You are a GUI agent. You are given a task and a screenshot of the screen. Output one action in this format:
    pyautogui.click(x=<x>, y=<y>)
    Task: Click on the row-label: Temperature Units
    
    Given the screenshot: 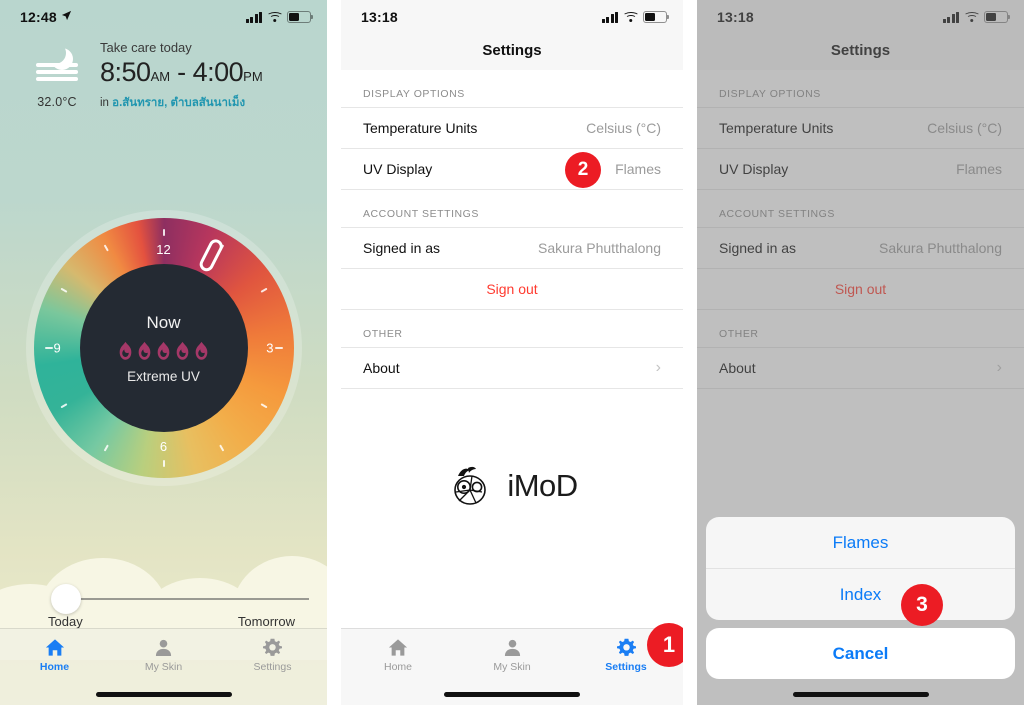 What is the action you would take?
    pyautogui.click(x=420, y=128)
    